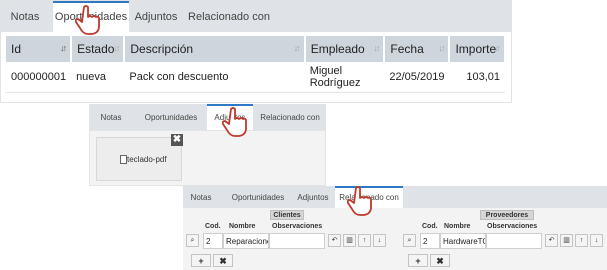 This screenshot has width=607, height=270. Describe the element at coordinates (177, 140) in the screenshot. I see `remove-attachment-icon: ✖` at that location.